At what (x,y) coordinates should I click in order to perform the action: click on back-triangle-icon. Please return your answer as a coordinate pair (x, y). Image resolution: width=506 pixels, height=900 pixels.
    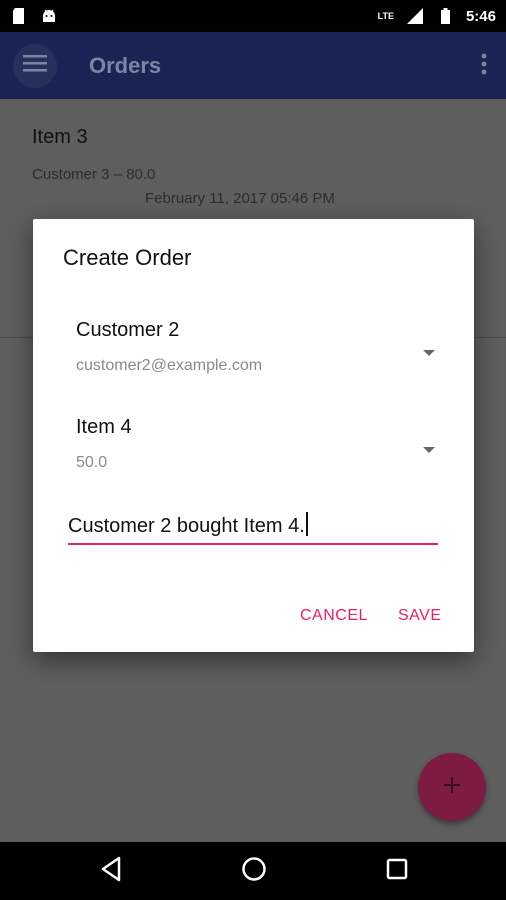
    Looking at the image, I should click on (111, 871).